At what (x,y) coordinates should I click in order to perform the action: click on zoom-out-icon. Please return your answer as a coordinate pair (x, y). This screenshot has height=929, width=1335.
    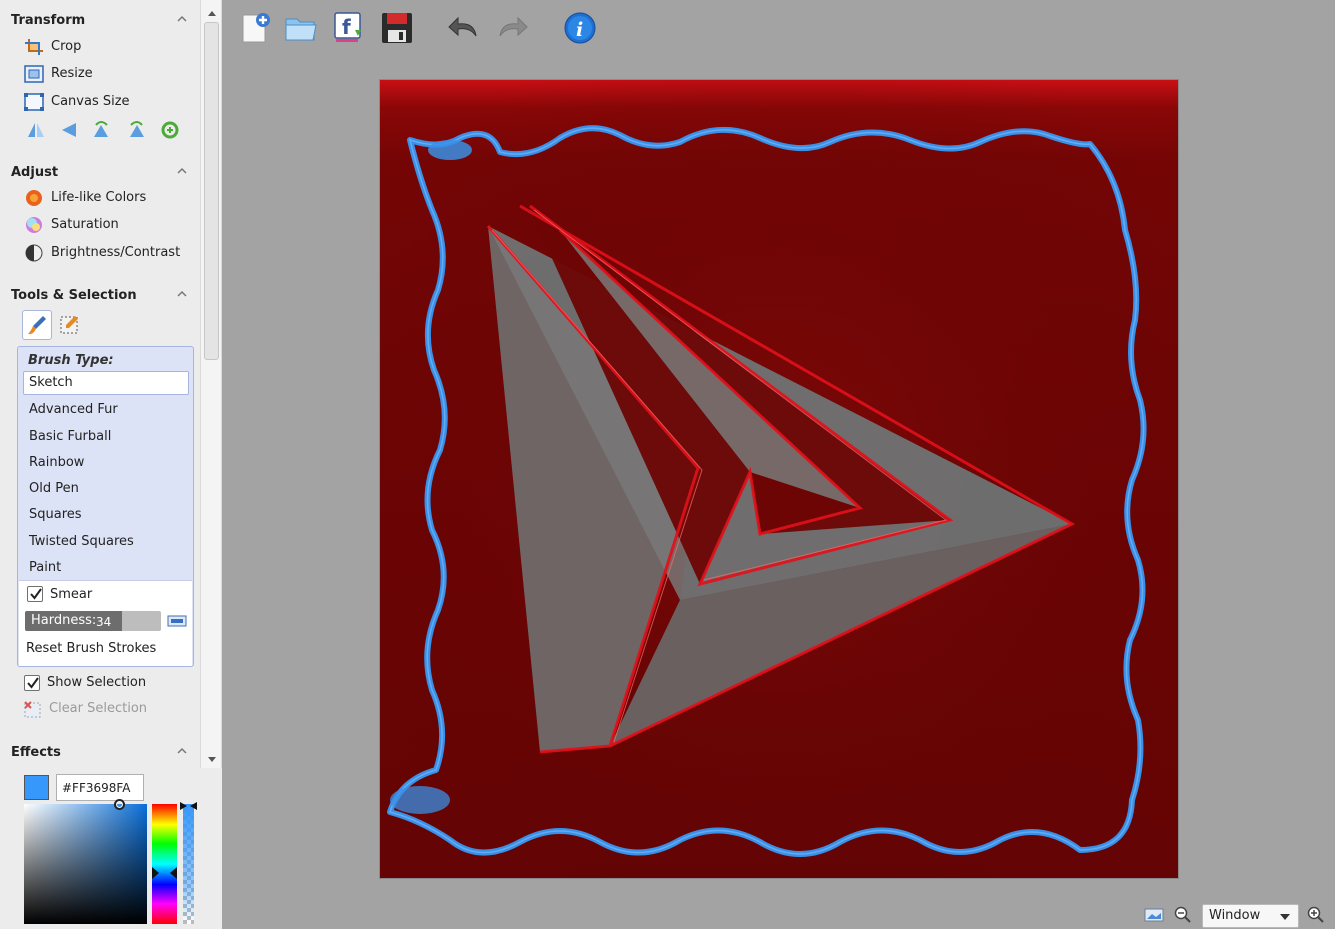
    Looking at the image, I should click on (1183, 915).